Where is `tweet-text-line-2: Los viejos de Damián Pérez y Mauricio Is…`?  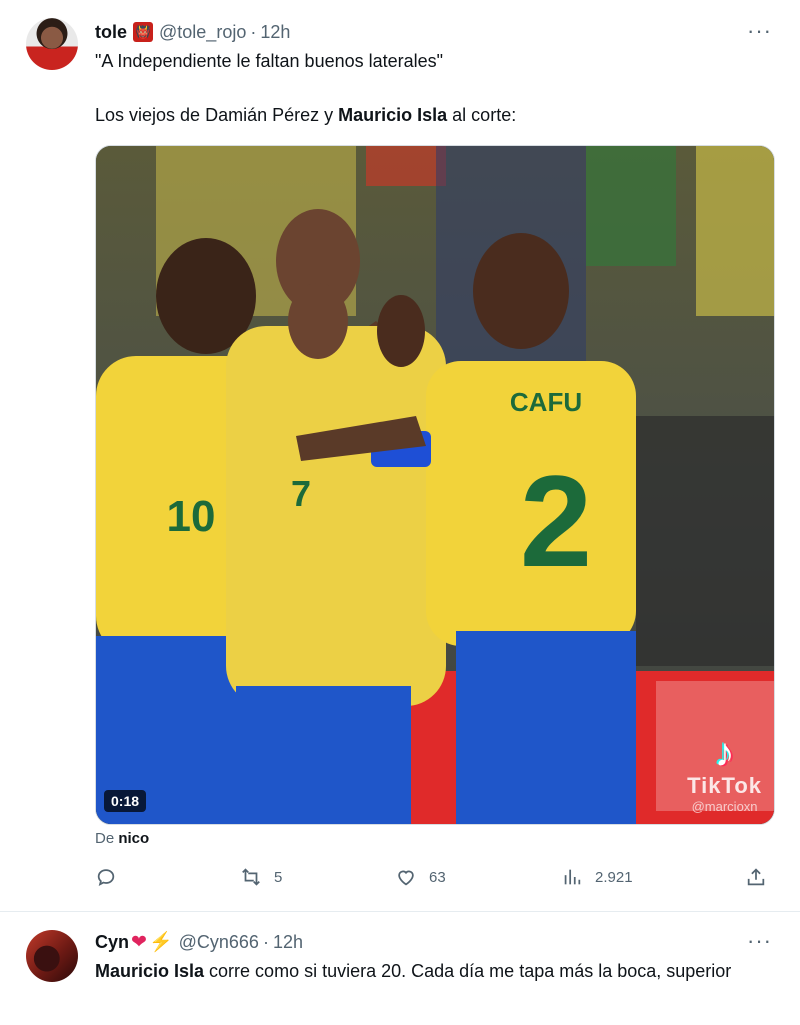
tweet-text-line-2: Los viejos de Damián Pérez y Mauricio Is… is located at coordinates (305, 115).